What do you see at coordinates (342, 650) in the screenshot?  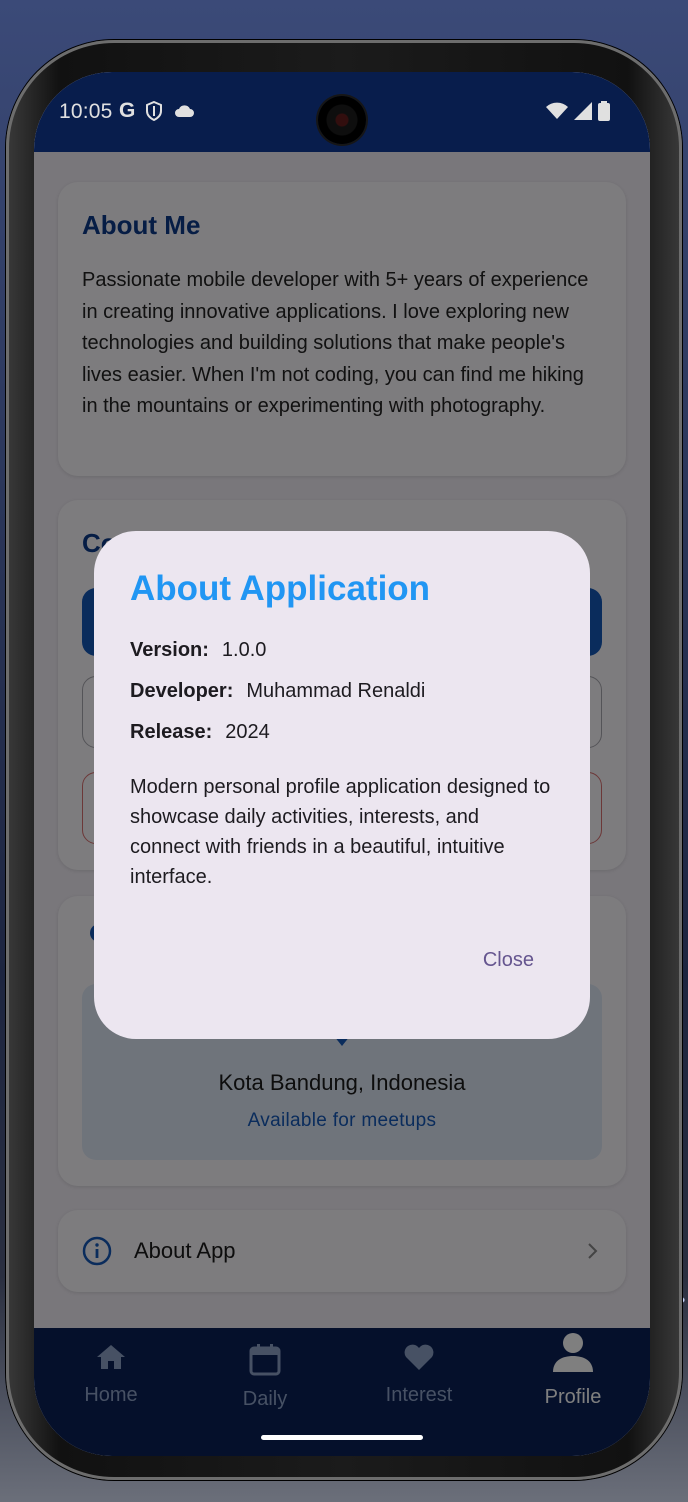 I see `dialog-row-version: Version: 1.0.0` at bounding box center [342, 650].